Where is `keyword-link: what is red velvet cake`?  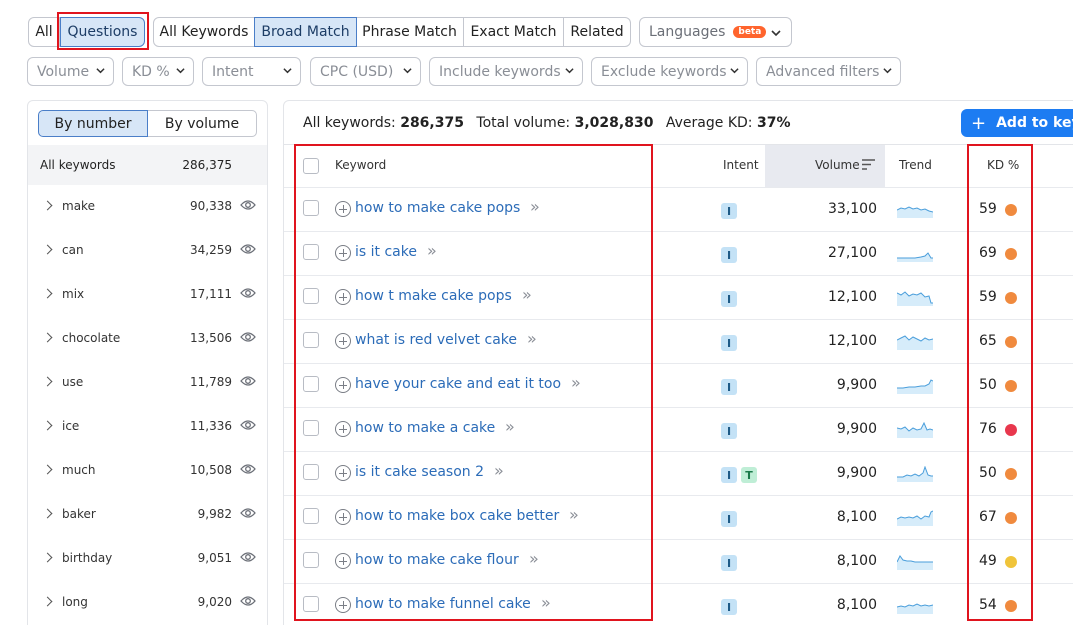 keyword-link: what is red velvet cake is located at coordinates (436, 340).